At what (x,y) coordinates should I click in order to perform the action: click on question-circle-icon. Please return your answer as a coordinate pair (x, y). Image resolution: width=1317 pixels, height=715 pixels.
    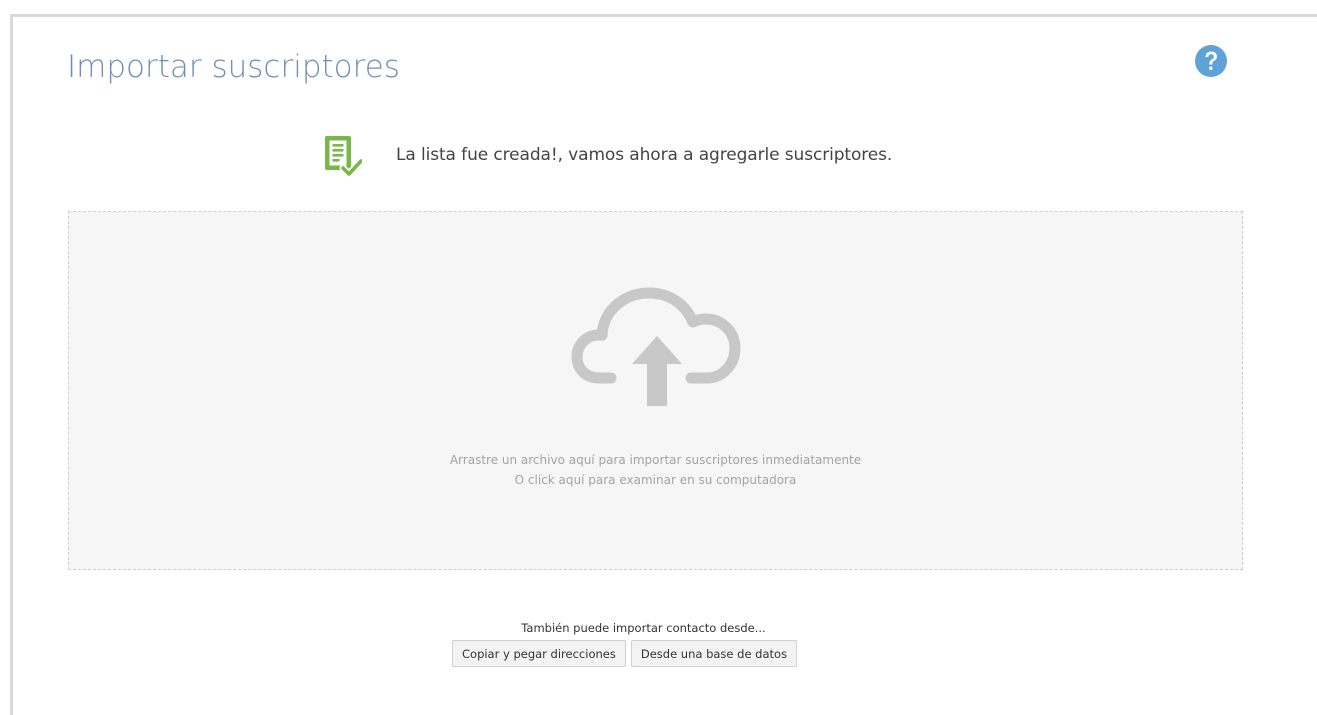
    Looking at the image, I should click on (1211, 61).